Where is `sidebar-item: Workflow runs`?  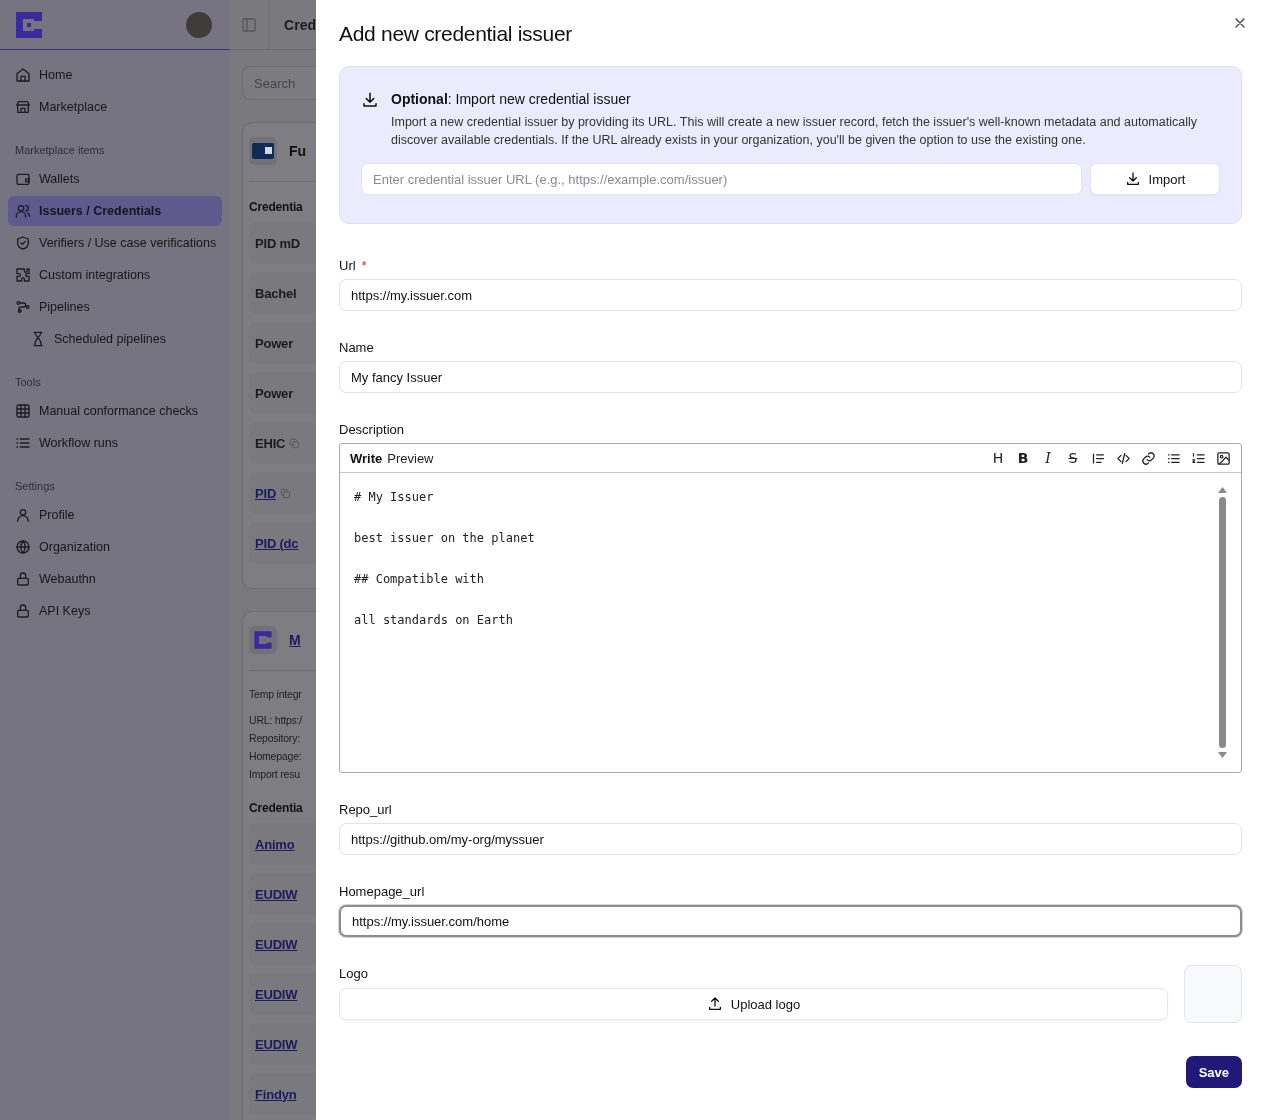
sidebar-item: Workflow runs is located at coordinates (115, 443).